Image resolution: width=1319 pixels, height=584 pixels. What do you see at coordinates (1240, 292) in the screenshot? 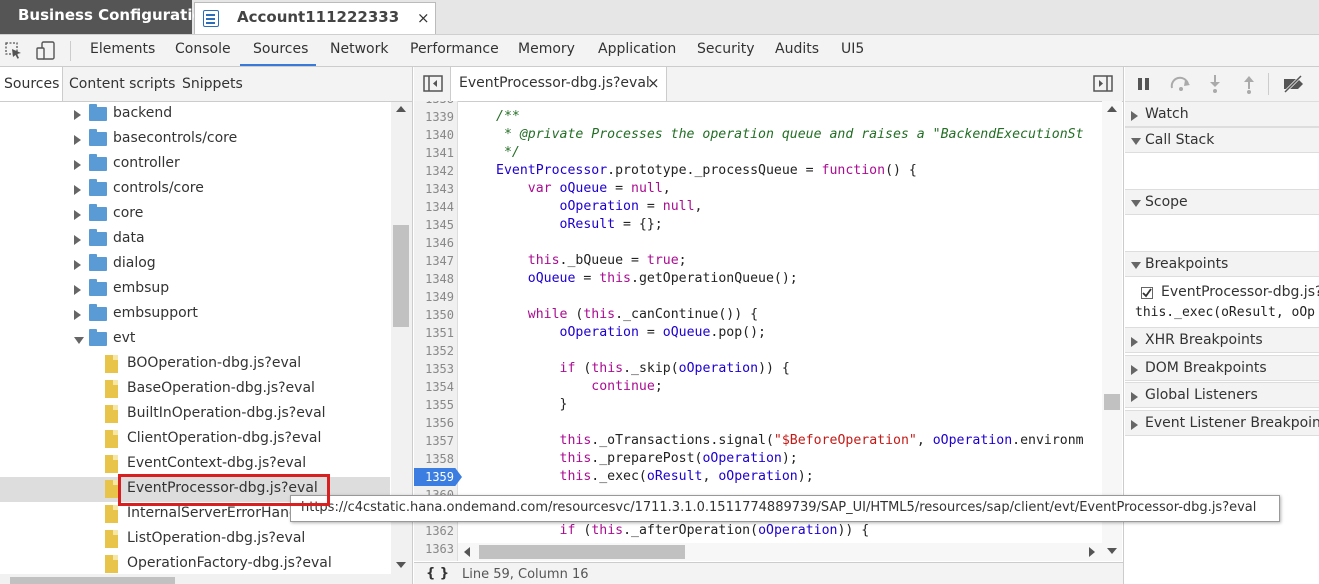
I see `breakpoint-file: EventProcessor-dbg.js?e` at bounding box center [1240, 292].